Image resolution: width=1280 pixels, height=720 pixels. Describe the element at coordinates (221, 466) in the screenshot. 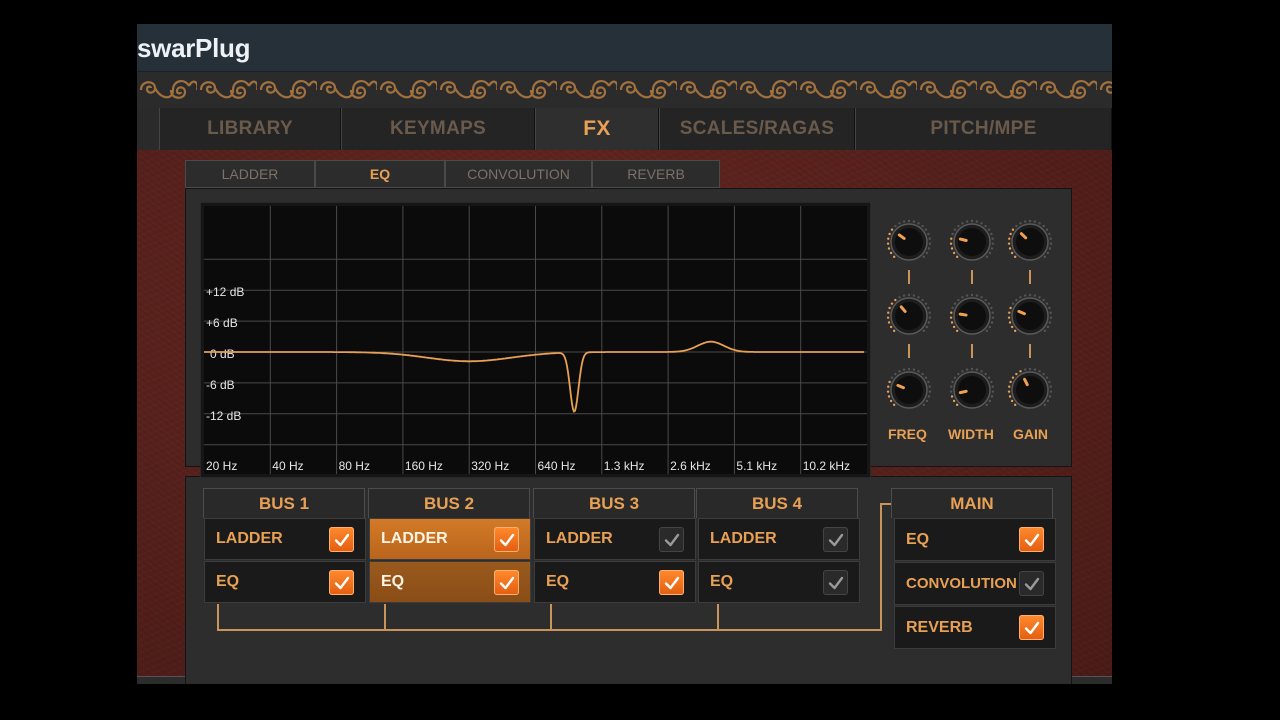

I see `freq-tick-label: 20 Hz` at that location.